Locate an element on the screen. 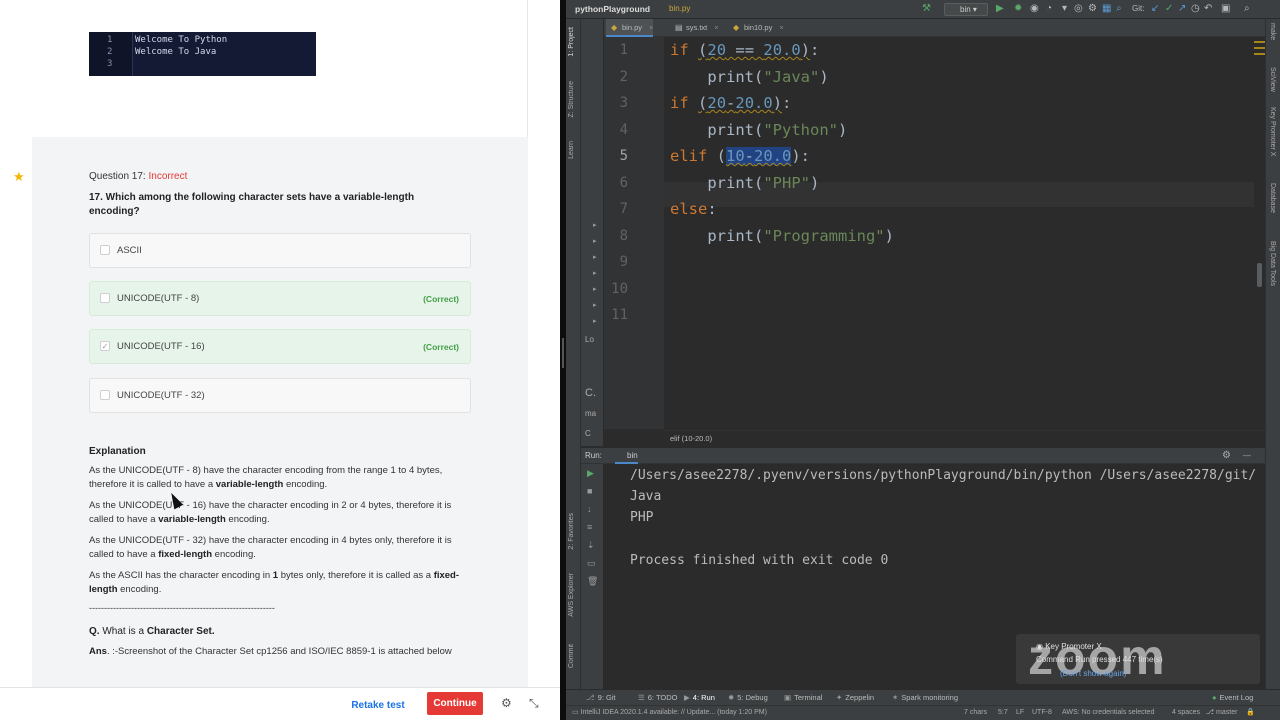 The width and height of the screenshot is (1280, 720). run-icon: ▶ is located at coordinates (1000, 8).